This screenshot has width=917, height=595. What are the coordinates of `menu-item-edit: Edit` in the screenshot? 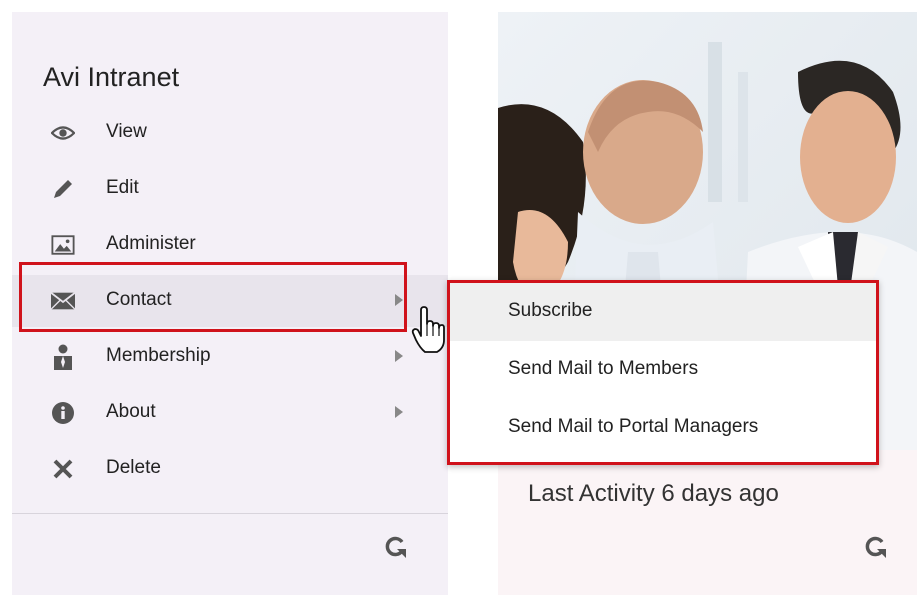 It's located at (230, 189).